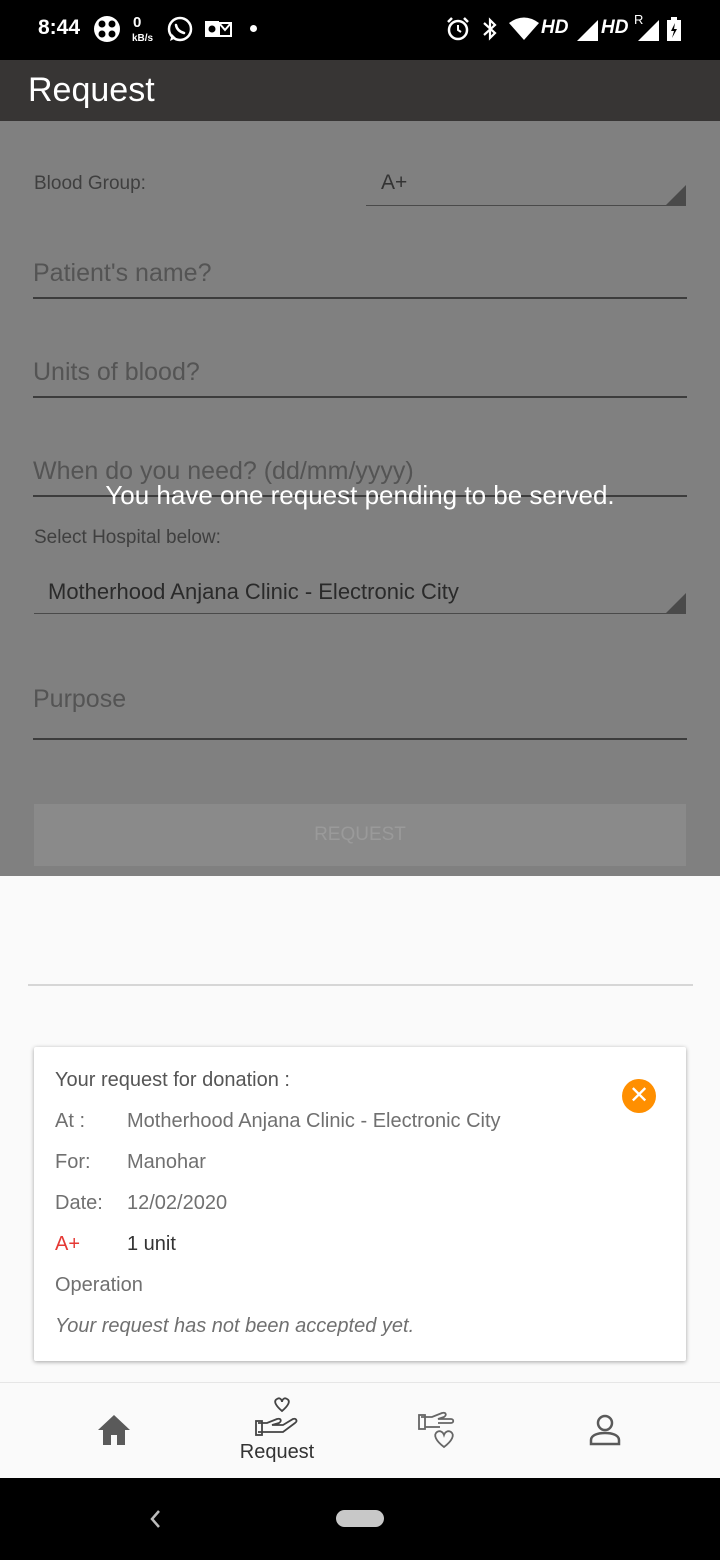  What do you see at coordinates (116, 372) in the screenshot?
I see `units-placeholder: Units of blood?` at bounding box center [116, 372].